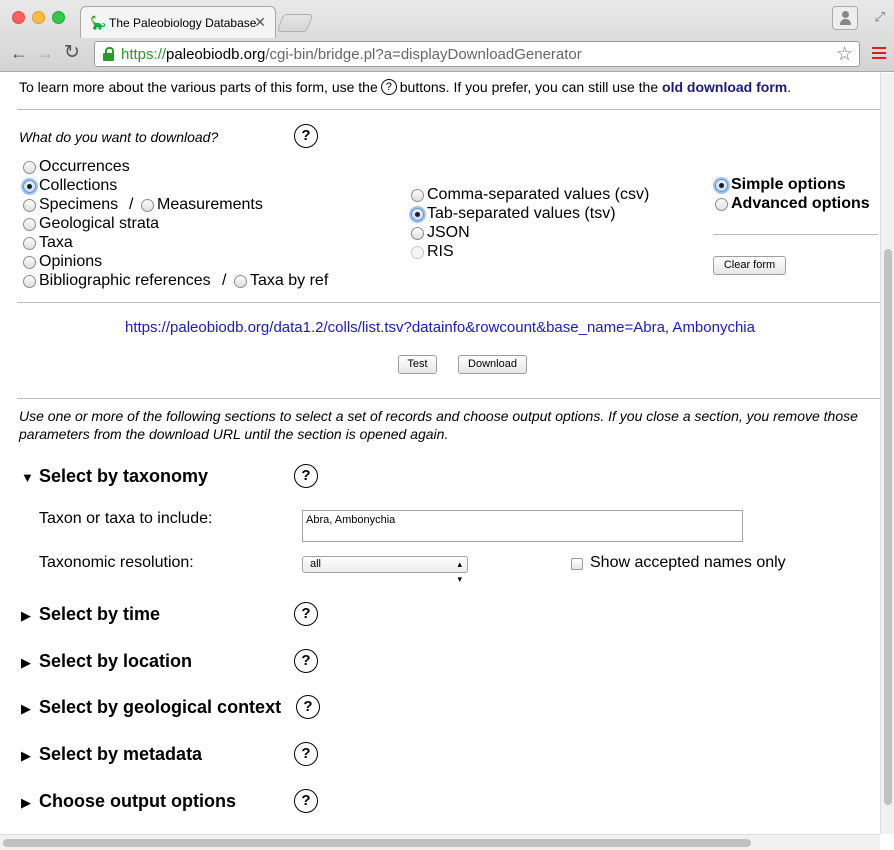 Image resolution: width=894 pixels, height=850 pixels. Describe the element at coordinates (417, 252) in the screenshot. I see `radio-format-ris` at that location.